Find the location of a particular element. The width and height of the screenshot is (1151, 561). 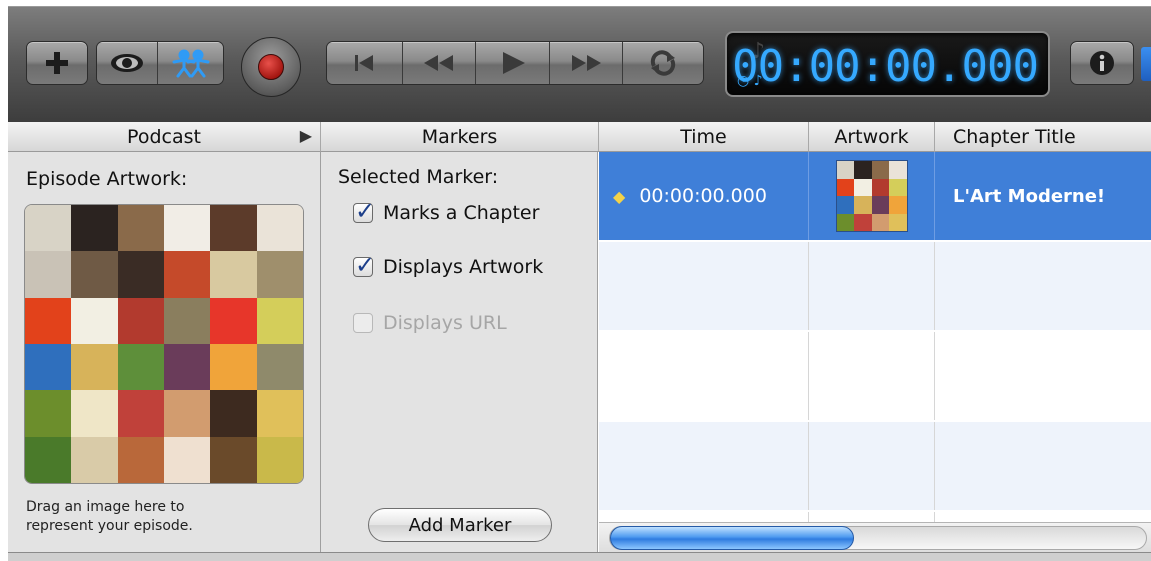

time-cell: ◆ 00:00:00.000 is located at coordinates (704, 196).